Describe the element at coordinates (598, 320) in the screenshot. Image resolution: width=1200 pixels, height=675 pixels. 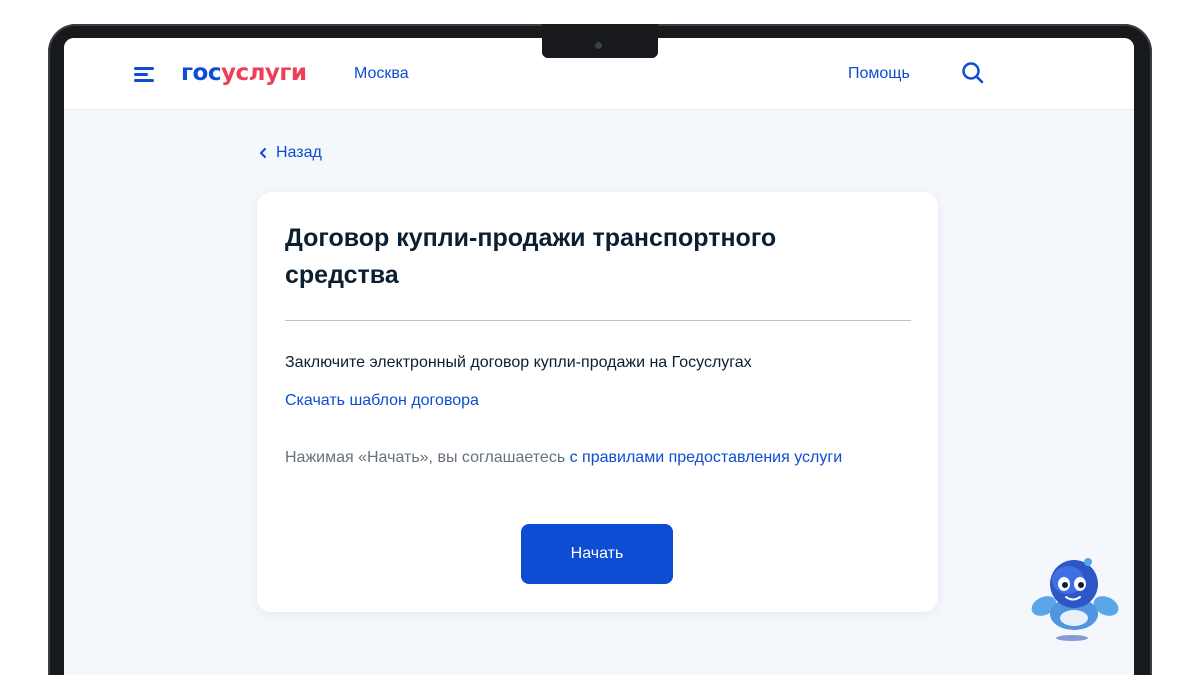
I see `divider` at that location.